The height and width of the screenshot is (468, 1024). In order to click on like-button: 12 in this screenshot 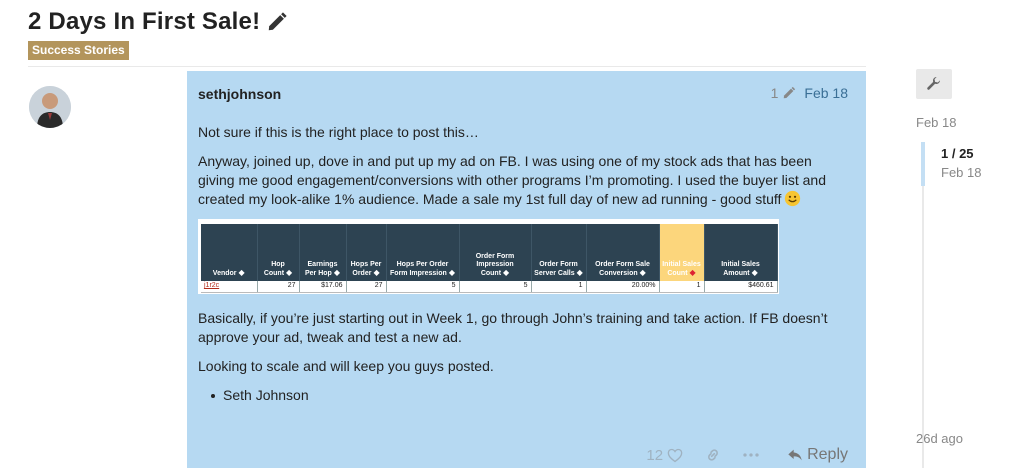, I will do `click(664, 455)`.